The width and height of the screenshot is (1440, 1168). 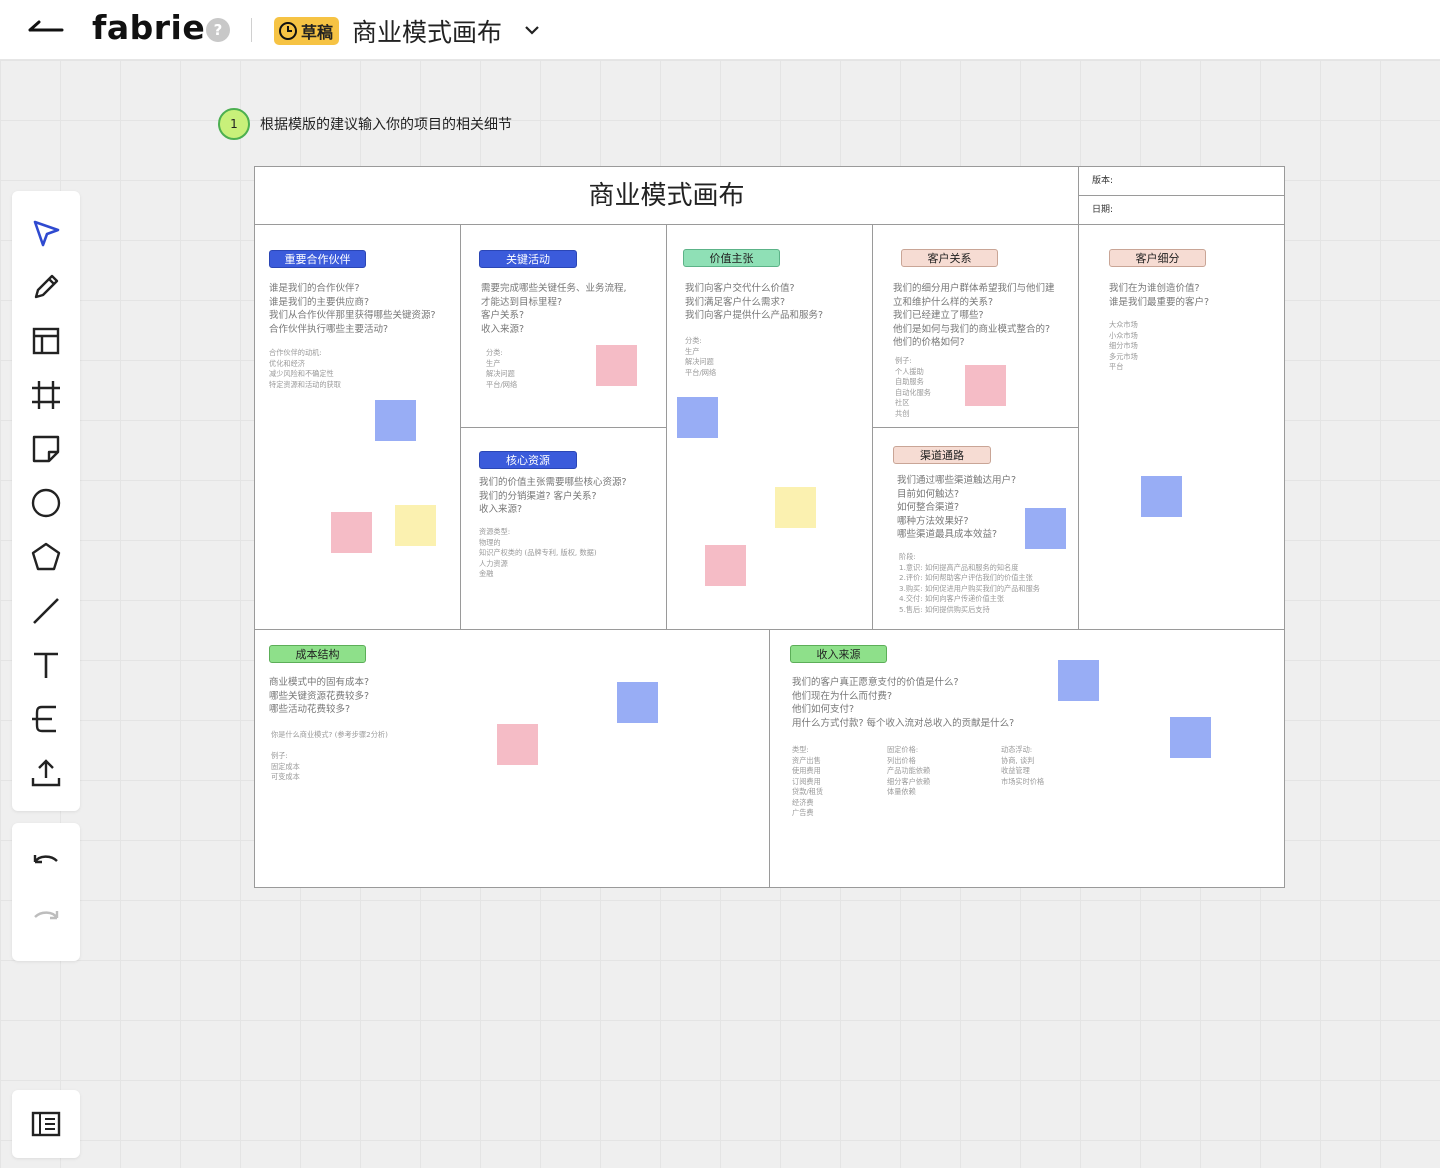 I want to click on resources-notes: 资源类型: 物理的 知识产权类的 (品牌专利, 版权, 数据) 人力资源 金融, so click(x=538, y=552).